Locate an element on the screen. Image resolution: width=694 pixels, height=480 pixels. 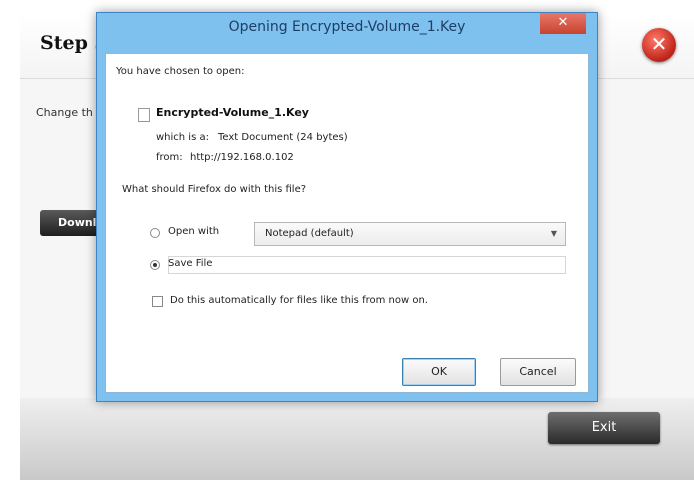
question-text: What should Firefox do with this file? is located at coordinates (214, 189).